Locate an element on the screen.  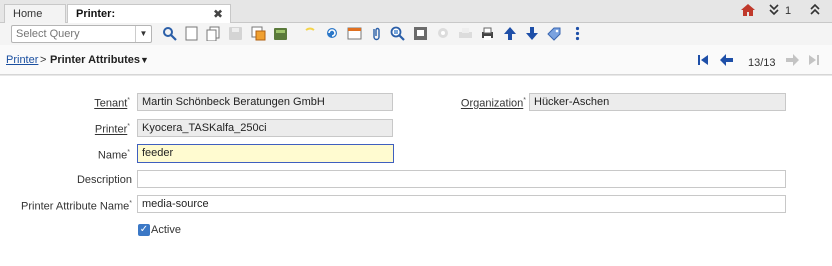
active-checkbox-label: Active is located at coordinates (166, 230).